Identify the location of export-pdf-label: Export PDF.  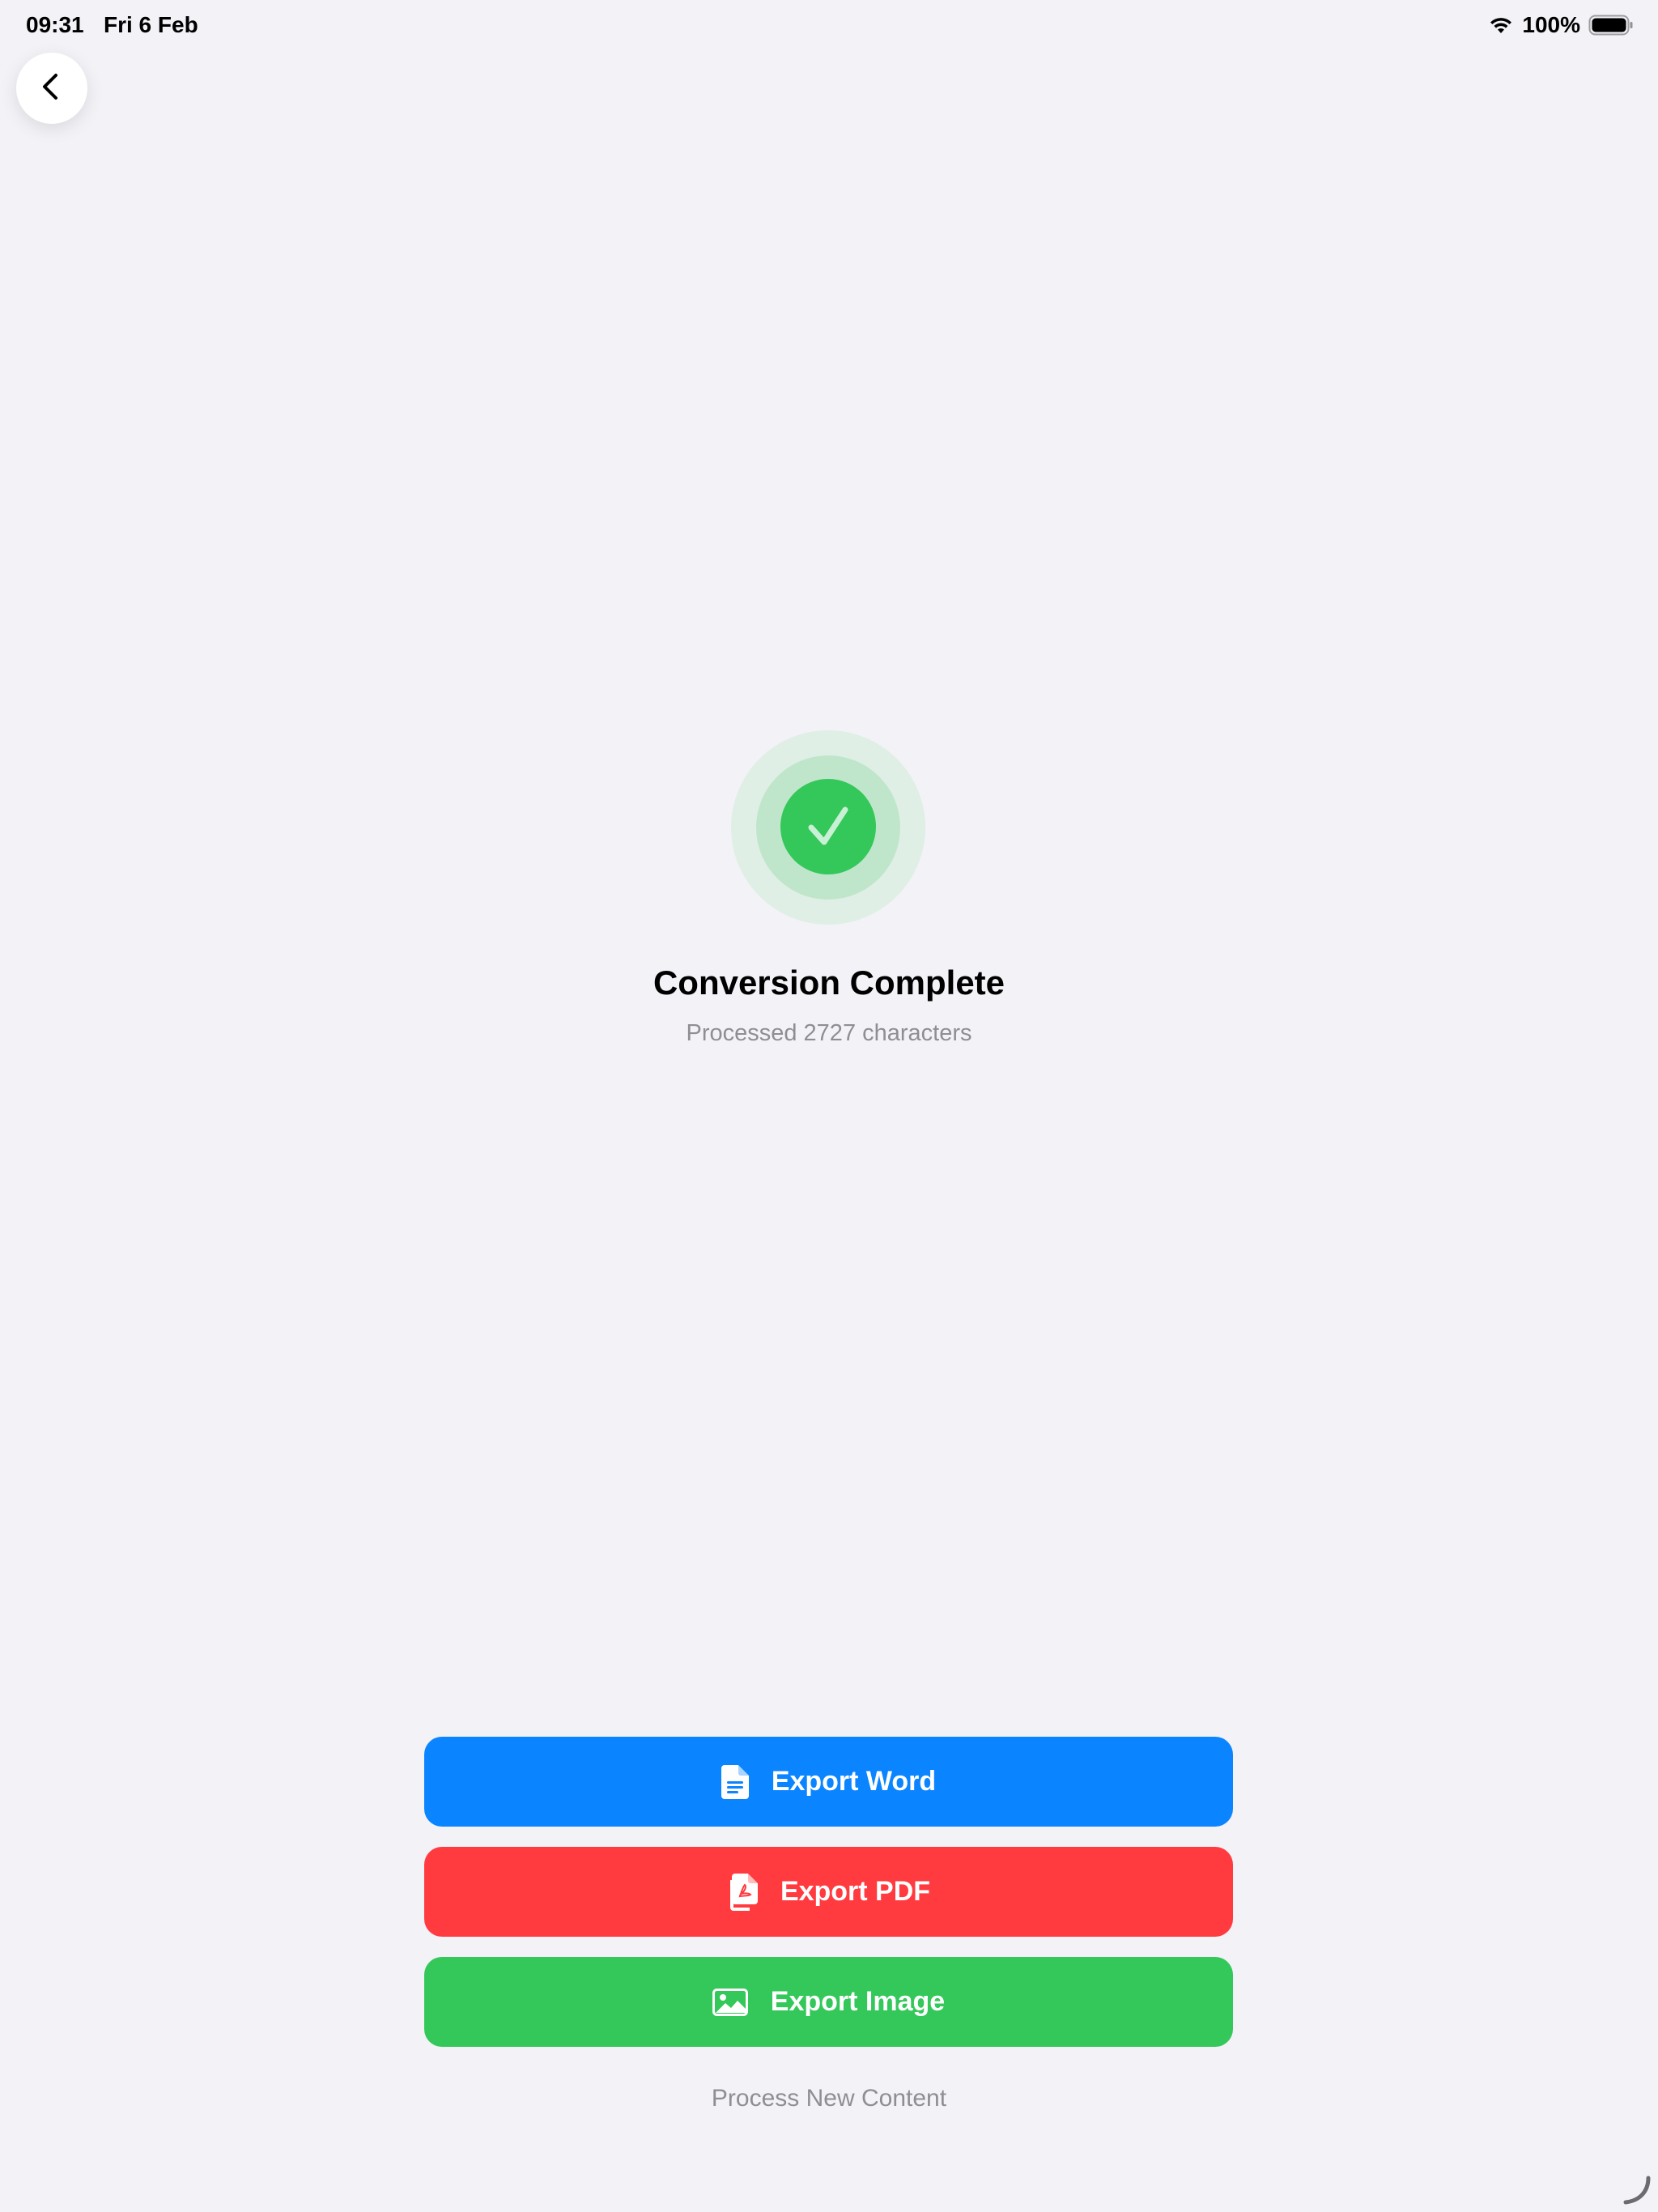
(855, 1892).